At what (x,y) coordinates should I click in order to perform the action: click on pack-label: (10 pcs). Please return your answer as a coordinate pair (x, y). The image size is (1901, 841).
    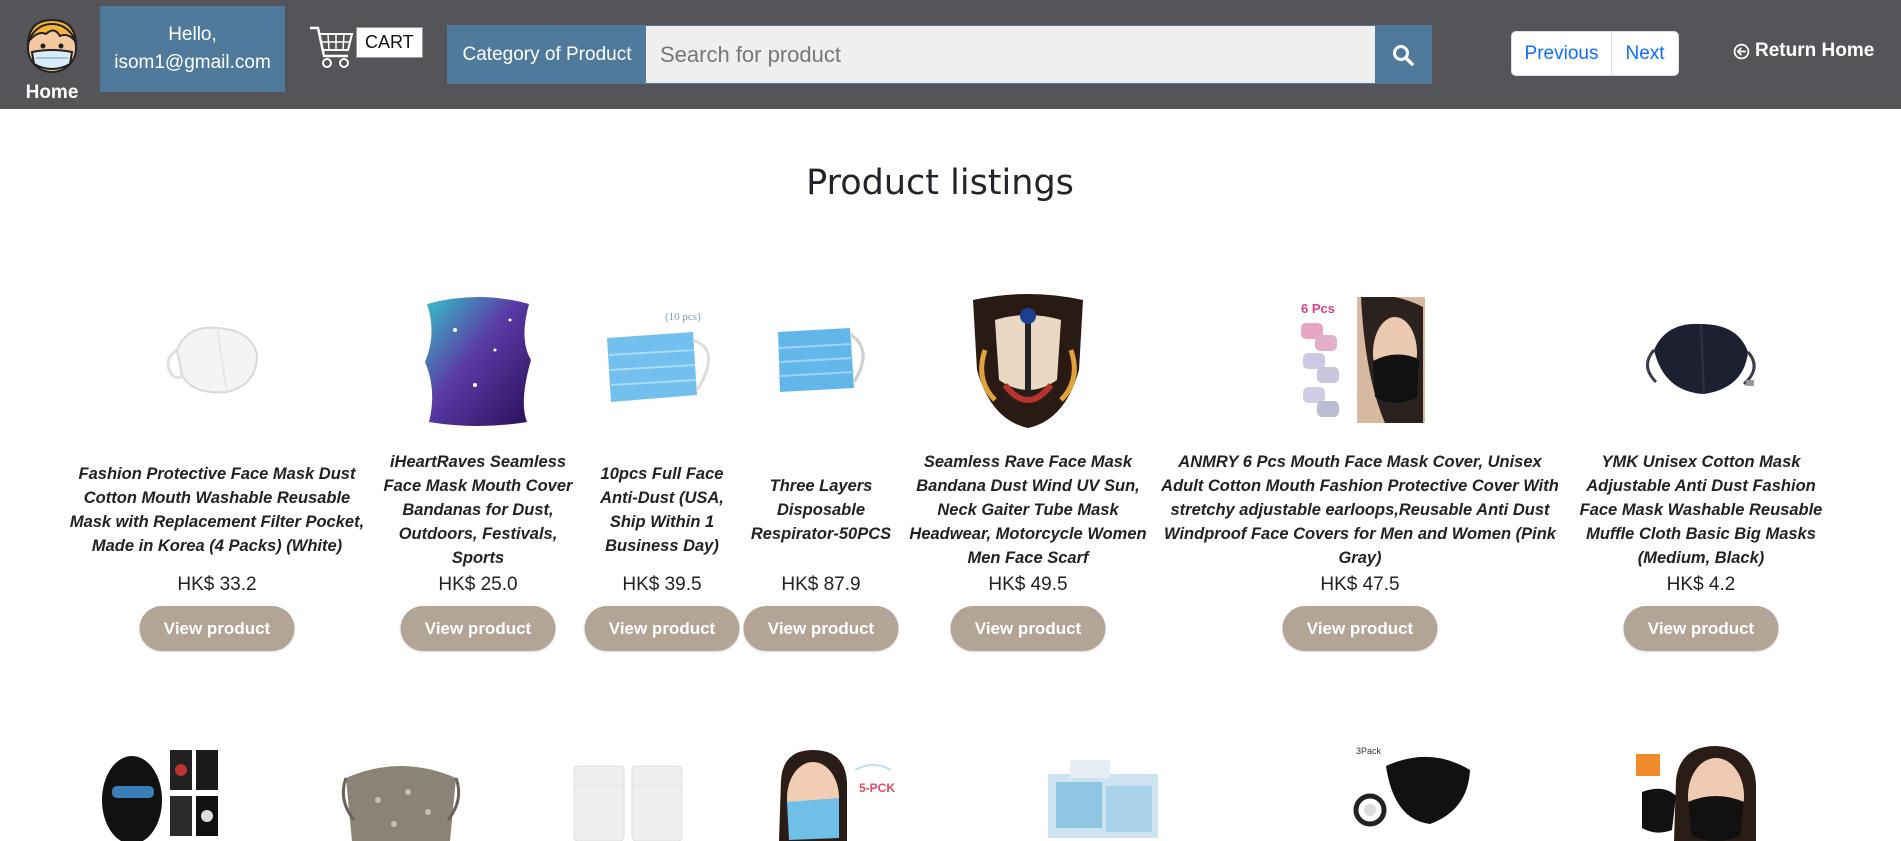
    Looking at the image, I should click on (683, 317).